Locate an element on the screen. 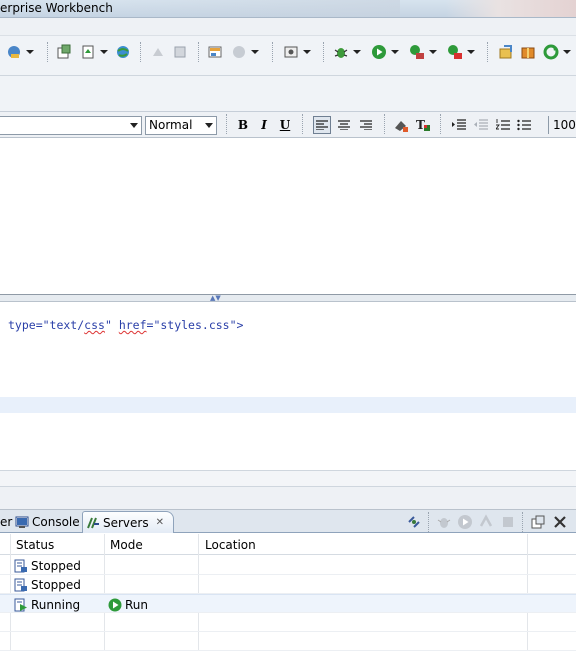 The height and width of the screenshot is (651, 576). table-row: Running Run is located at coordinates (288, 603).